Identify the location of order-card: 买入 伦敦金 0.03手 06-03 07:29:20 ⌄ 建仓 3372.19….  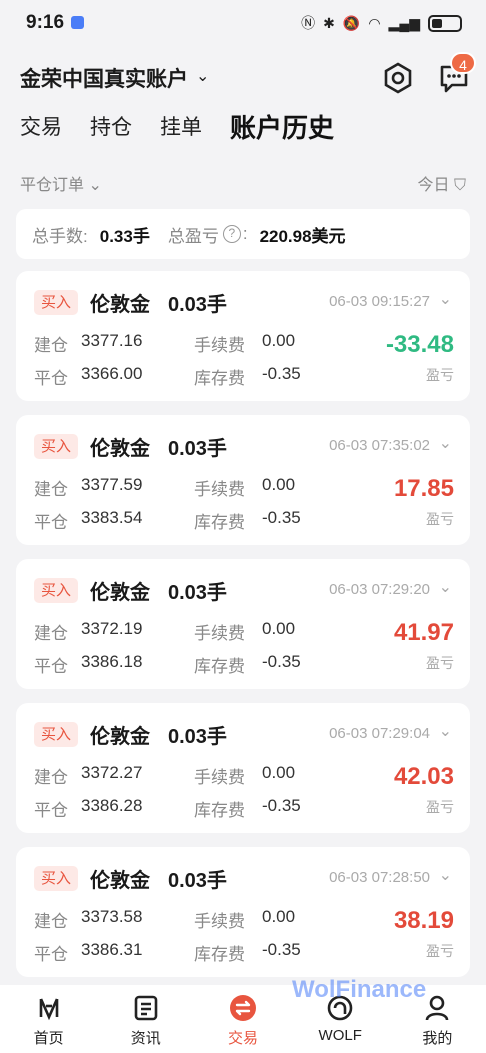
(243, 624).